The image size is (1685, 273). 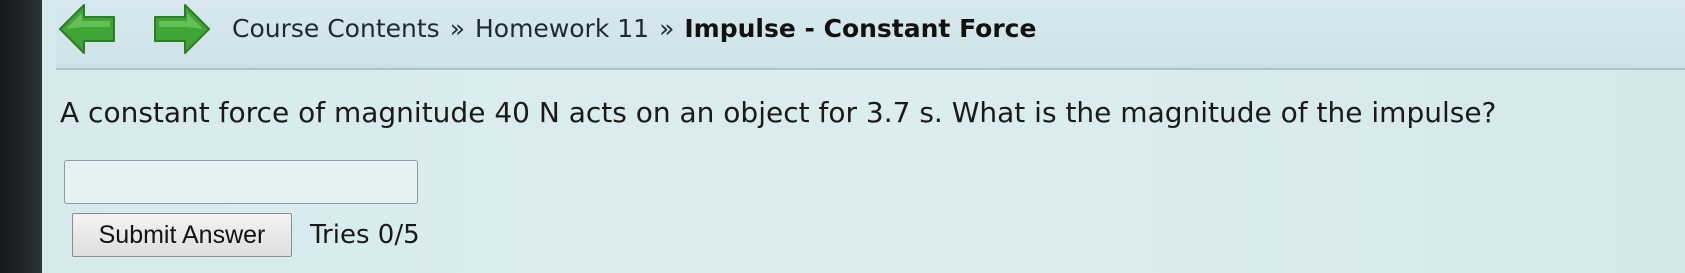 What do you see at coordinates (21, 136) in the screenshot?
I see `screen-bezel` at bounding box center [21, 136].